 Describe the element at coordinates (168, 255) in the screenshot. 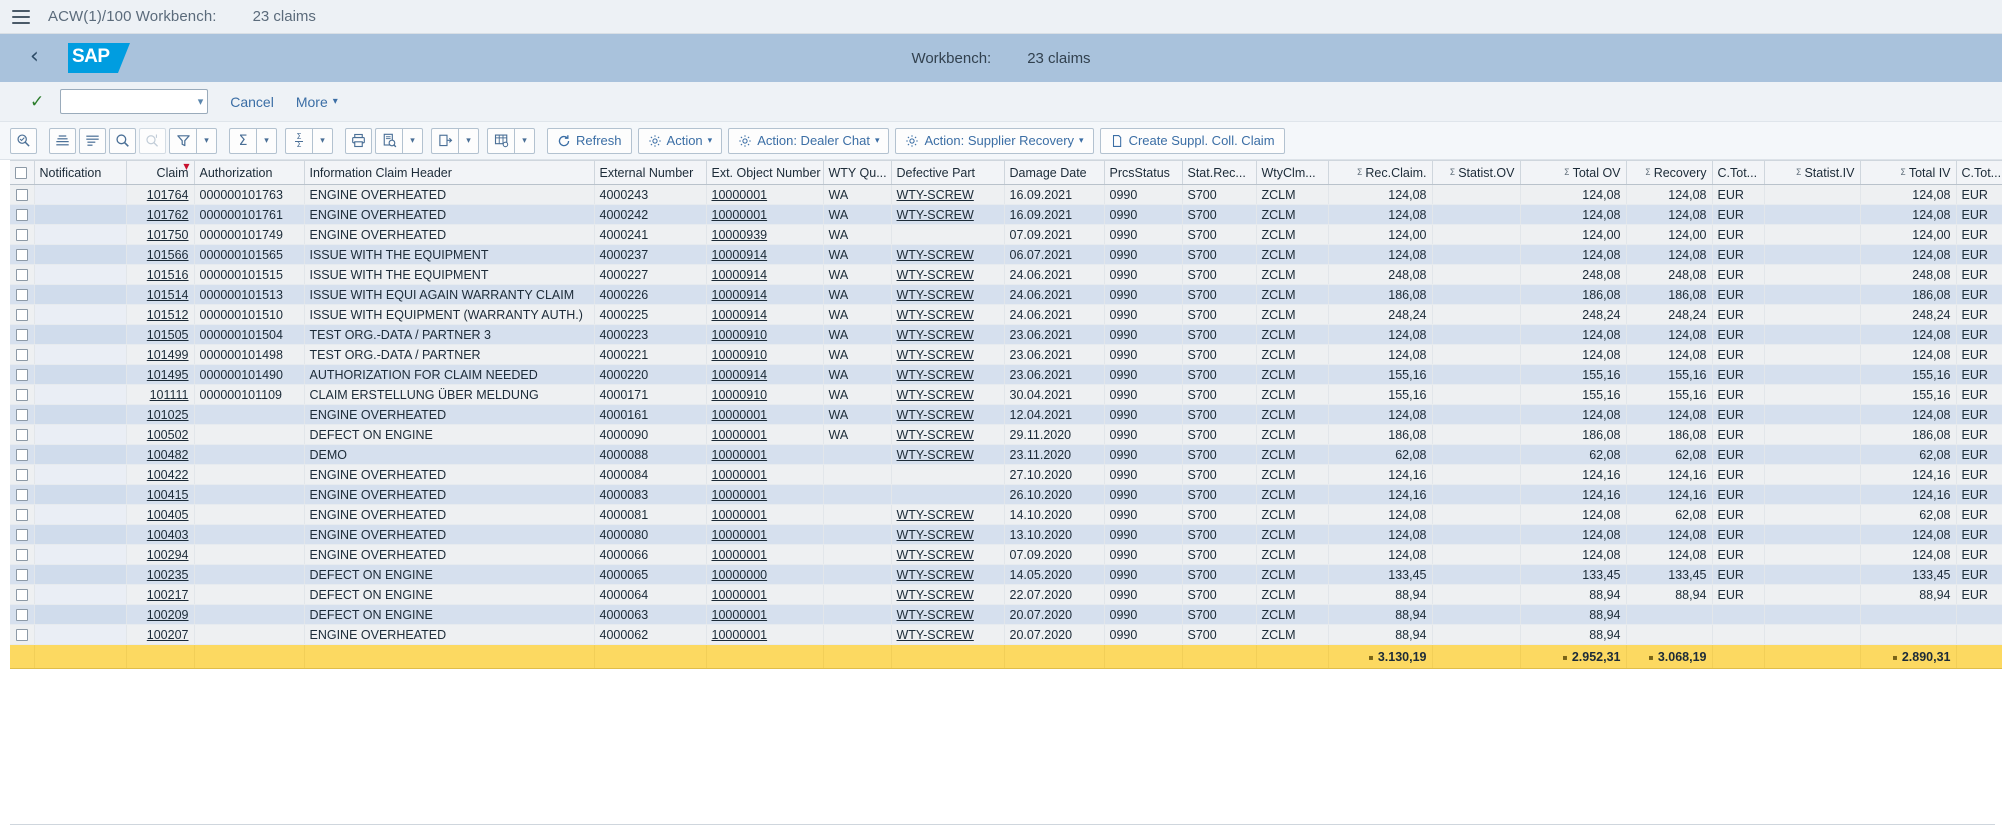

I see `claim-link: 101566` at that location.